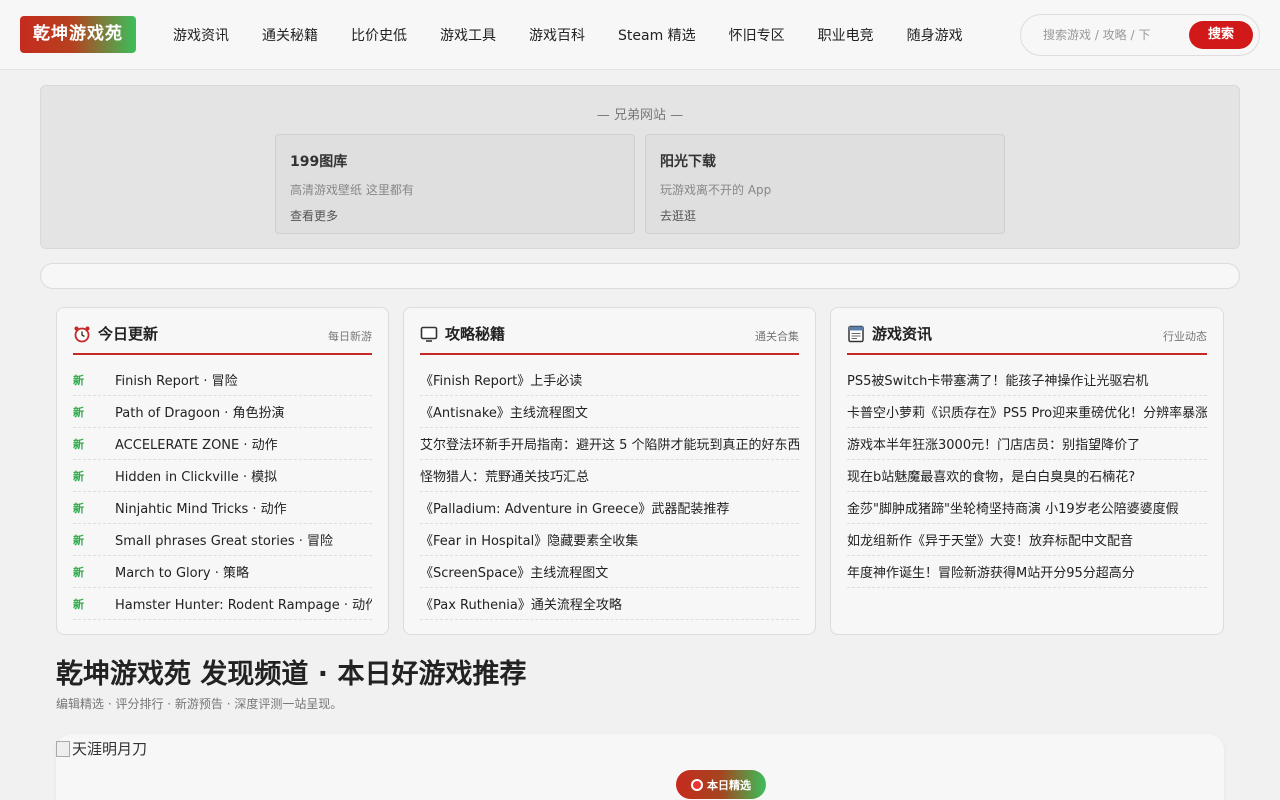 The height and width of the screenshot is (800, 1280). I want to click on card-title: 游戏资讯, so click(889, 333).